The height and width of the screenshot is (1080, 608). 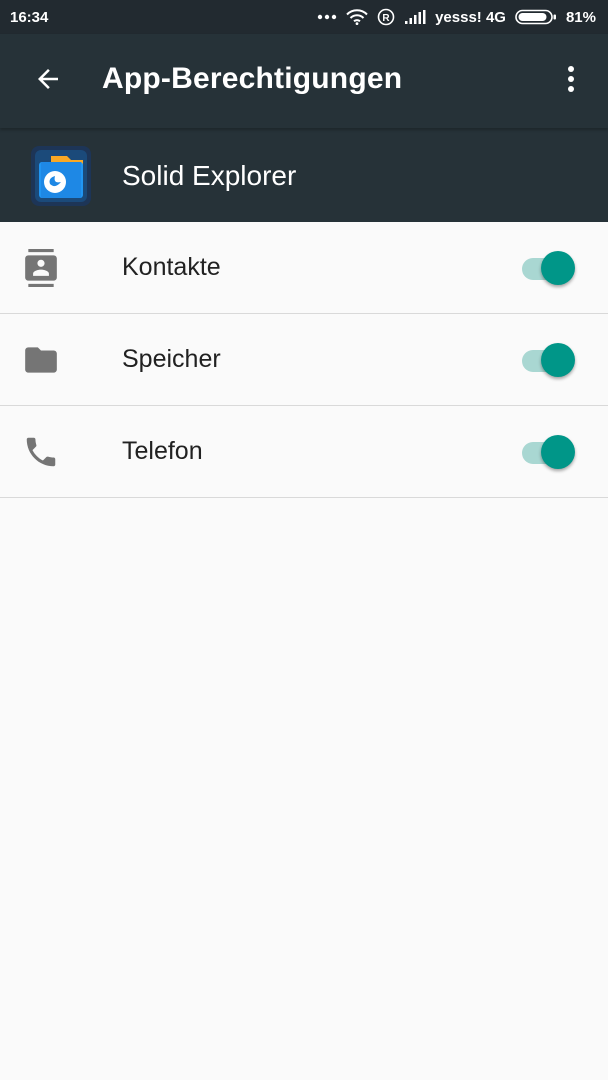 What do you see at coordinates (252, 78) in the screenshot?
I see `page-title: App-Berechtigungen` at bounding box center [252, 78].